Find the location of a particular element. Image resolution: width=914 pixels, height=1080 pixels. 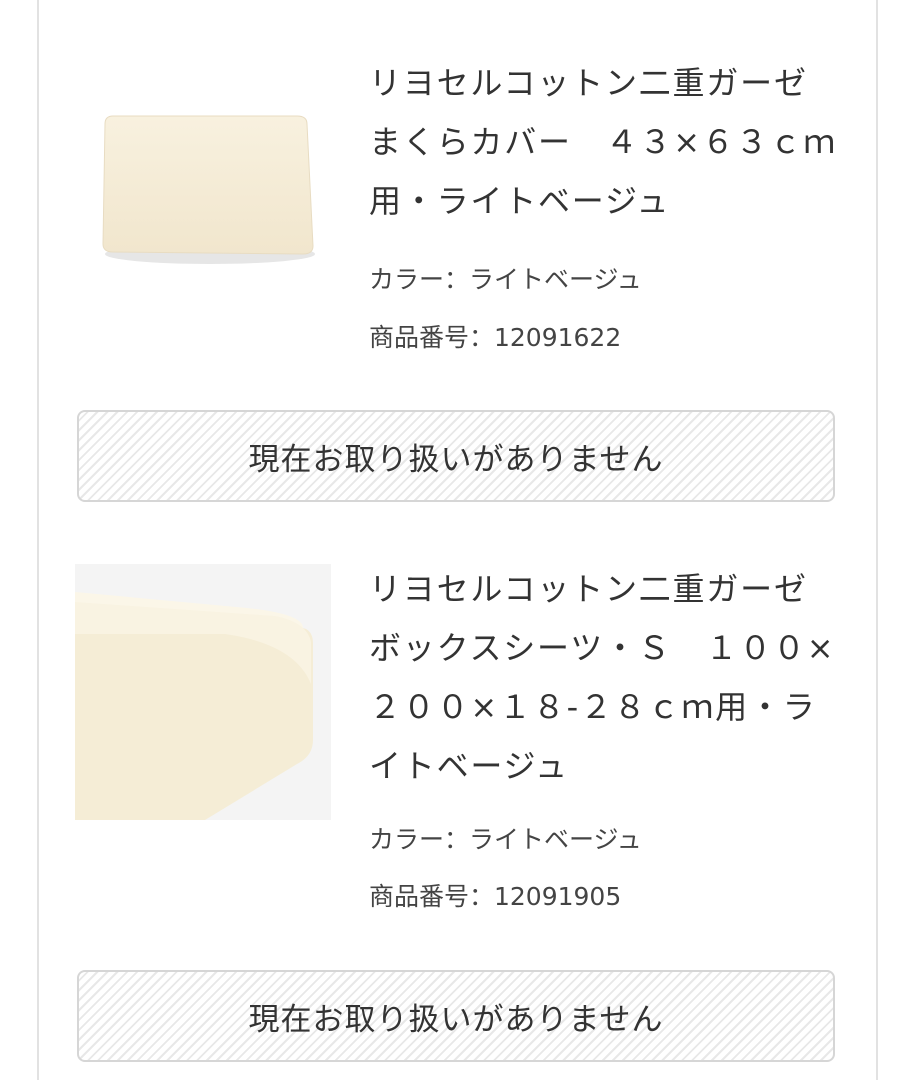

product-image-box-sheet is located at coordinates (203, 692).